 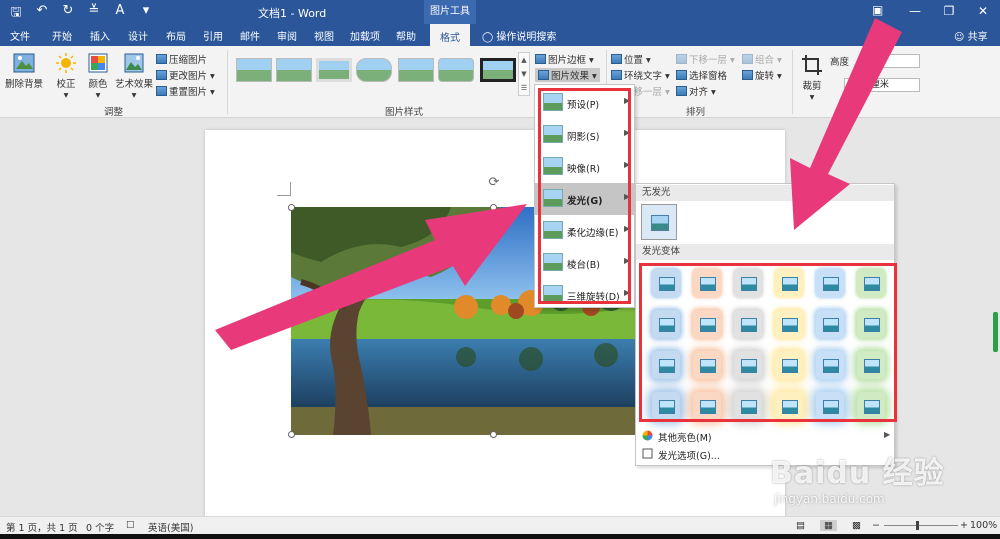 I want to click on picture-border-button: 图片边框 ▾, so click(x=564, y=59).